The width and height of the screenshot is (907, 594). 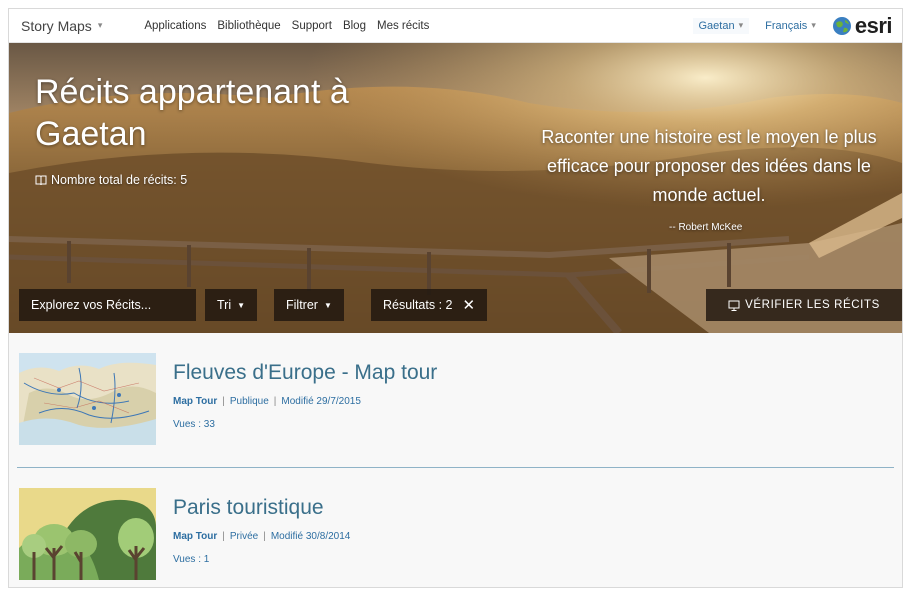 I want to click on book-icon, so click(x=41, y=180).